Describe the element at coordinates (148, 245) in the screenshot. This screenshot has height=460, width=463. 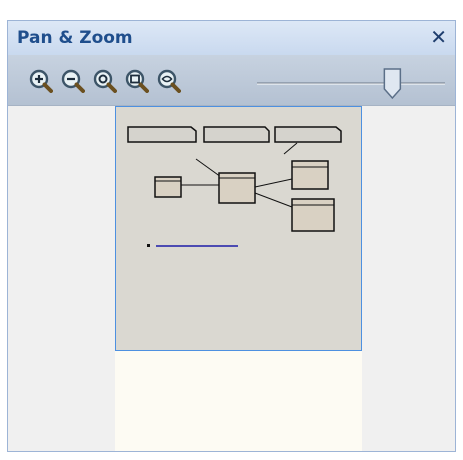
I see `diagram-marker` at that location.